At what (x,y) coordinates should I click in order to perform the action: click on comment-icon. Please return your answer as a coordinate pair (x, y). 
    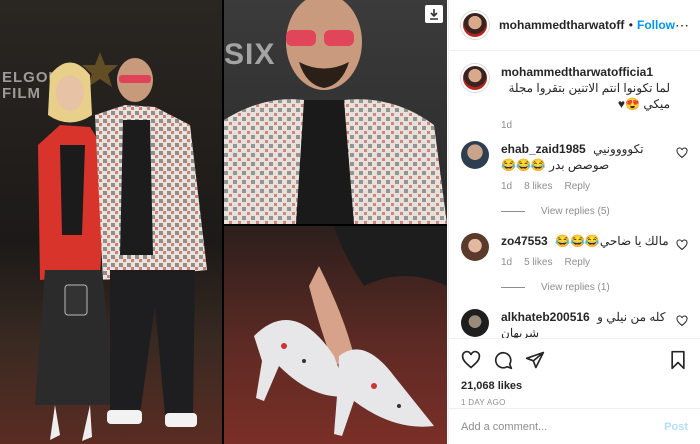
    Looking at the image, I should click on (503, 360).